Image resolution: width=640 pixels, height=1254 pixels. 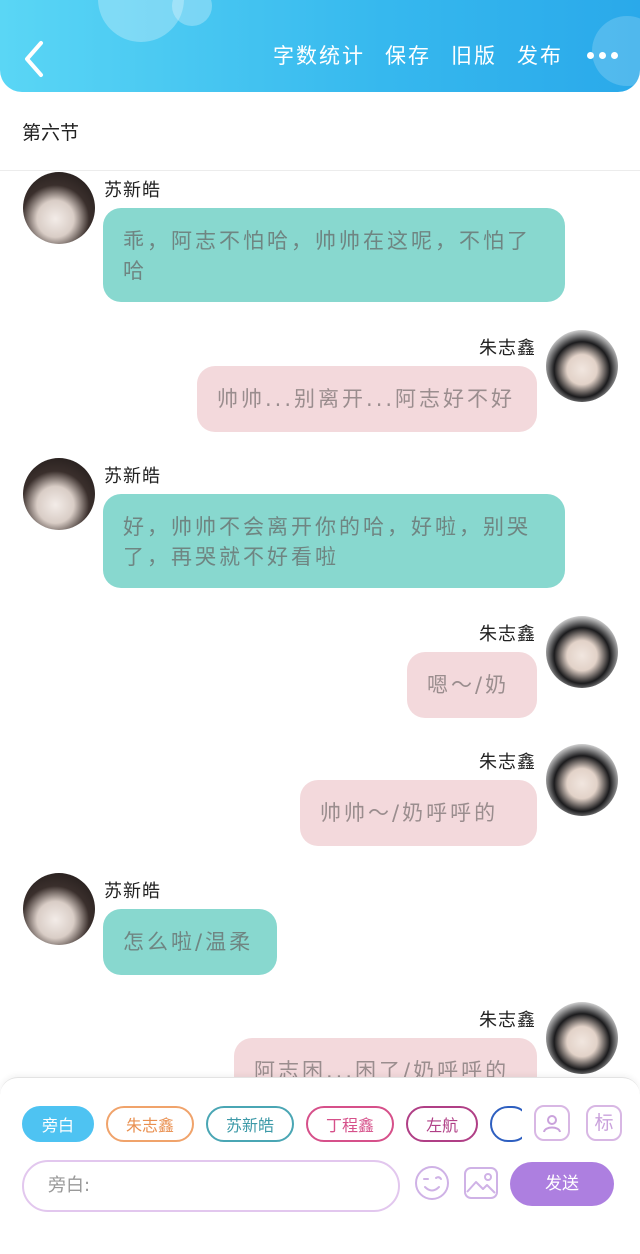 What do you see at coordinates (408, 55) in the screenshot?
I see `save-button: 保存` at bounding box center [408, 55].